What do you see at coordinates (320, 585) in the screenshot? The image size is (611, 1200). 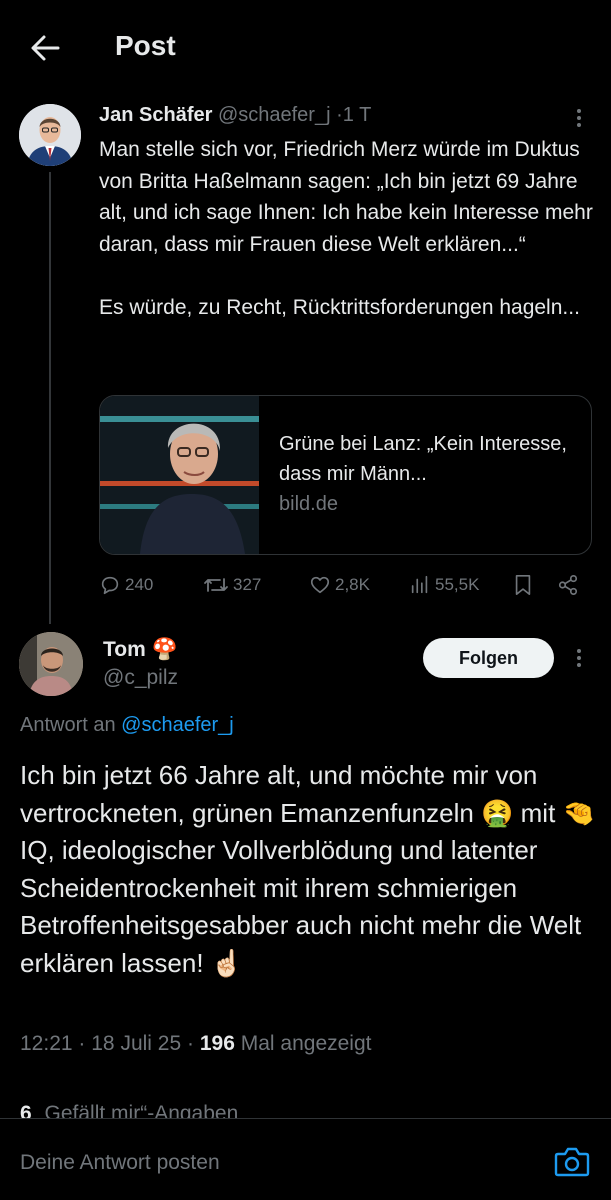 I see `heart-icon` at bounding box center [320, 585].